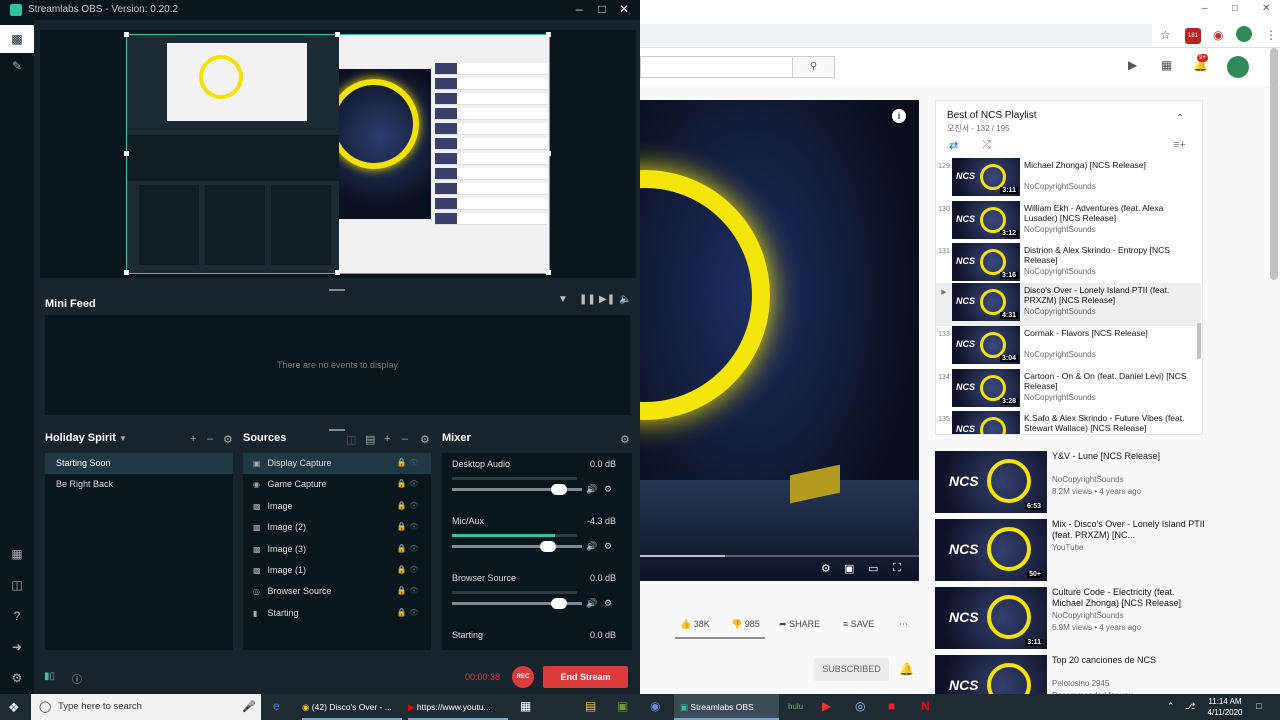 The width and height of the screenshot is (1280, 720). Describe the element at coordinates (986, 302) in the screenshot. I see `video-thumbnail: NCS 4:31` at that location.